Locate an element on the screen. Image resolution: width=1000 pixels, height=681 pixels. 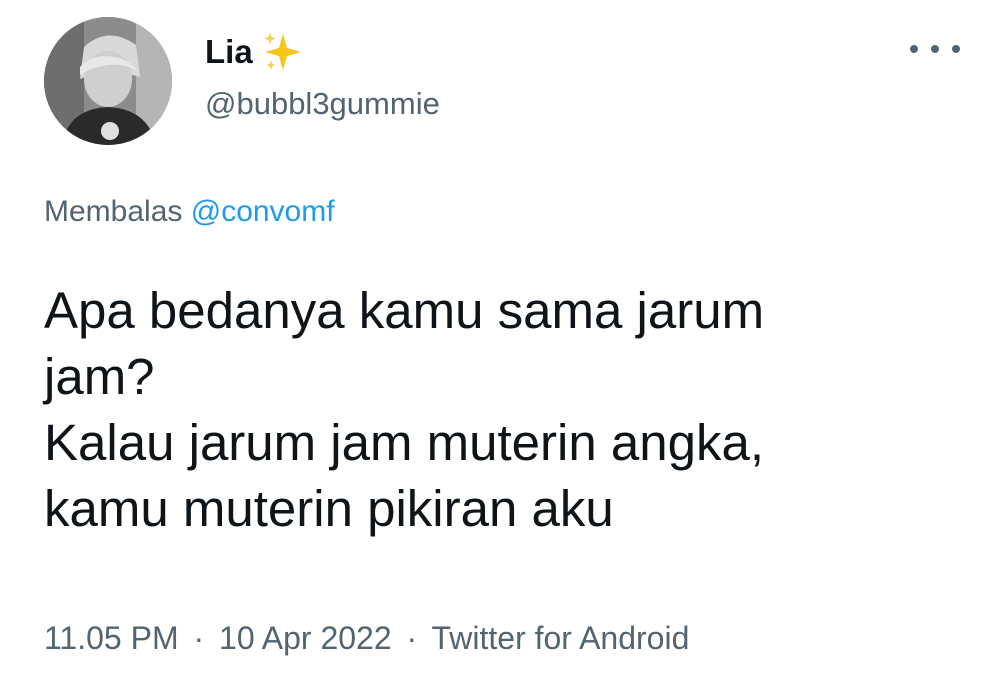
profile-photo-icon is located at coordinates (108, 81).